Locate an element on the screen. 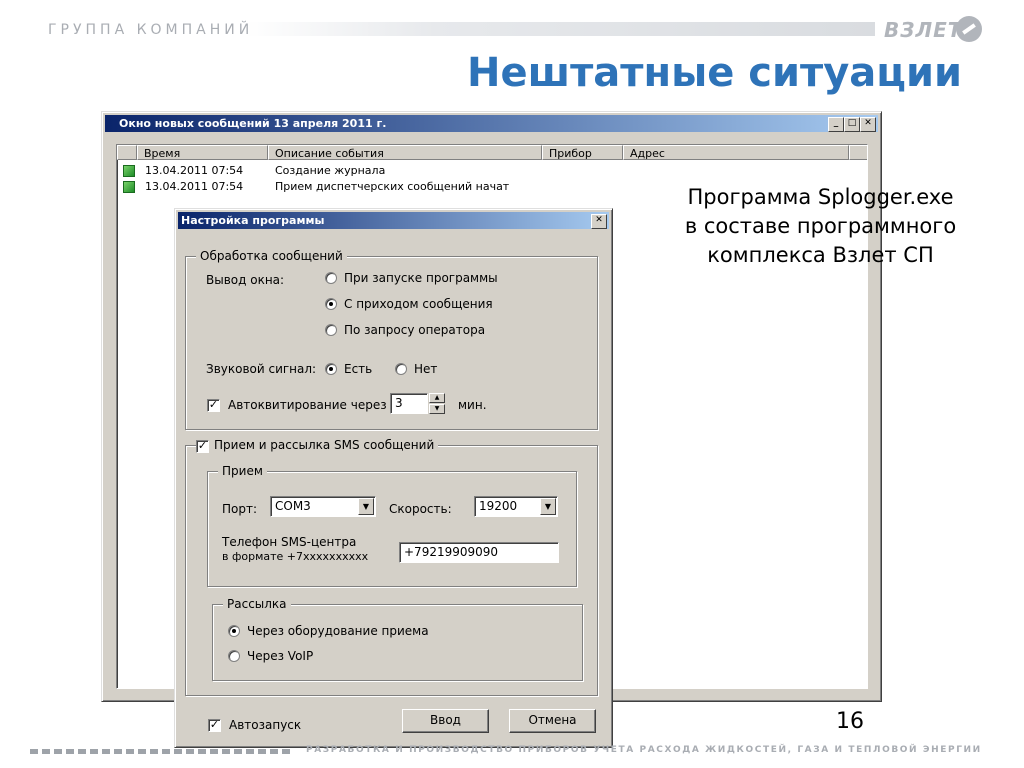 This screenshot has height=768, width=1024. column-header-blank is located at coordinates (127, 152).